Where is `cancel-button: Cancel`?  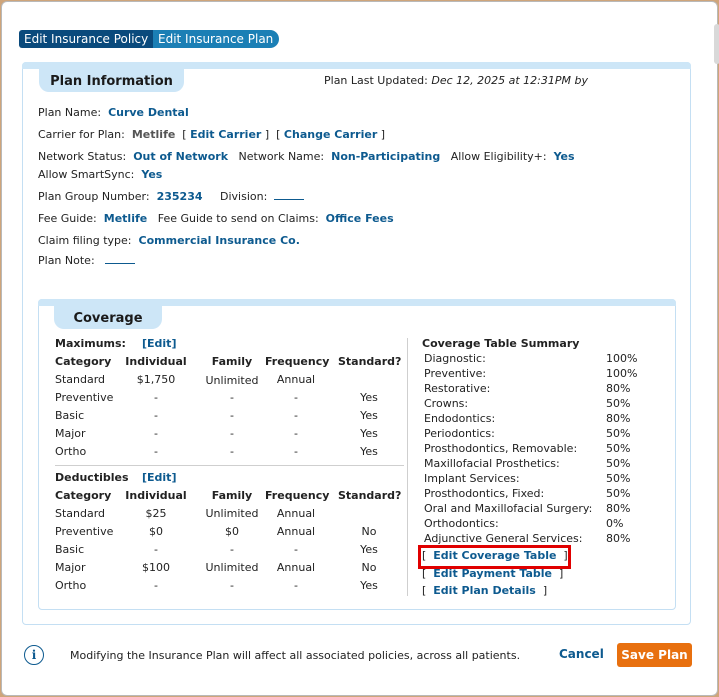
cancel-button: Cancel is located at coordinates (581, 654).